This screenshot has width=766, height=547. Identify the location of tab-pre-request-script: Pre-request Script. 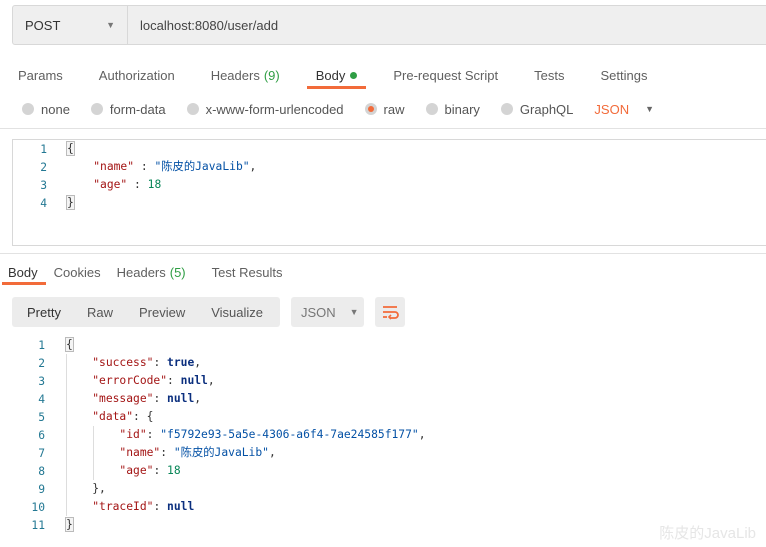
(445, 75).